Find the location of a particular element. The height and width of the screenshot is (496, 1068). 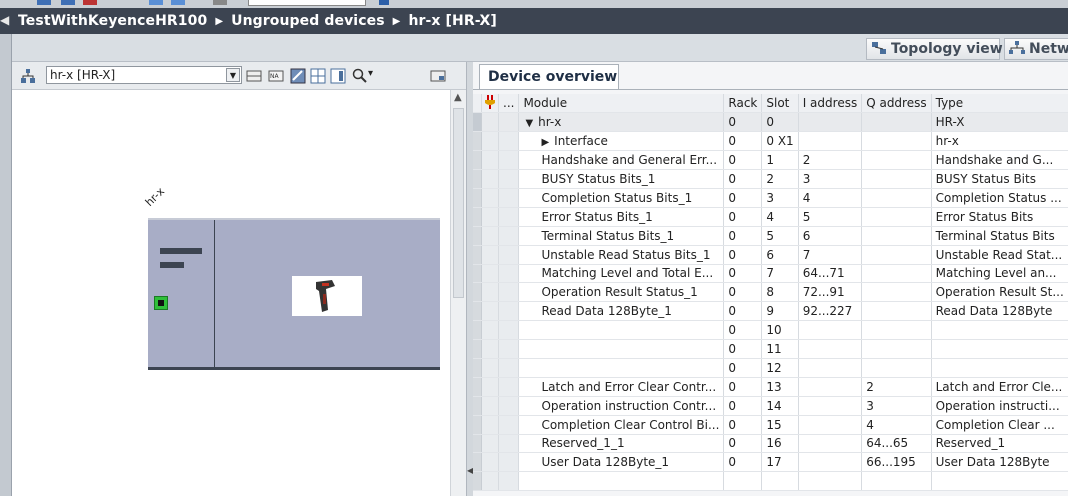

cell-module: Unstable Read Status Bits_1 is located at coordinates (621, 255).